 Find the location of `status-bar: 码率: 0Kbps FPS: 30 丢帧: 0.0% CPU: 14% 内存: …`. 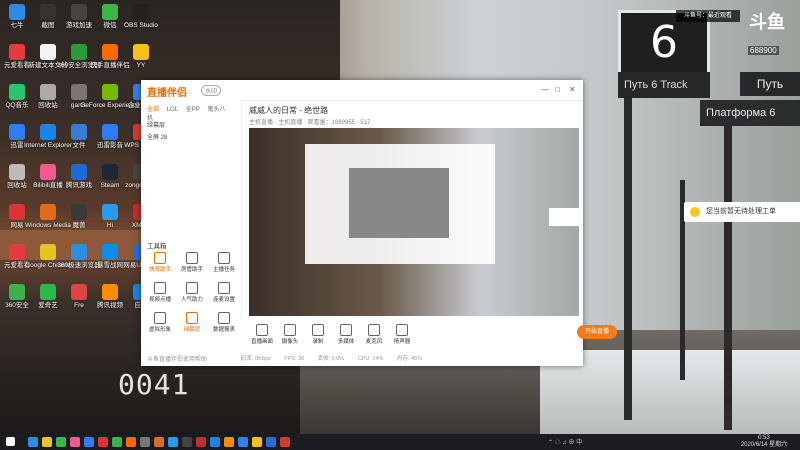

status-bar: 码率: 0Kbps FPS: 30 丢帧: 0.0% CPU: 14% 内存: … is located at coordinates (412, 360).